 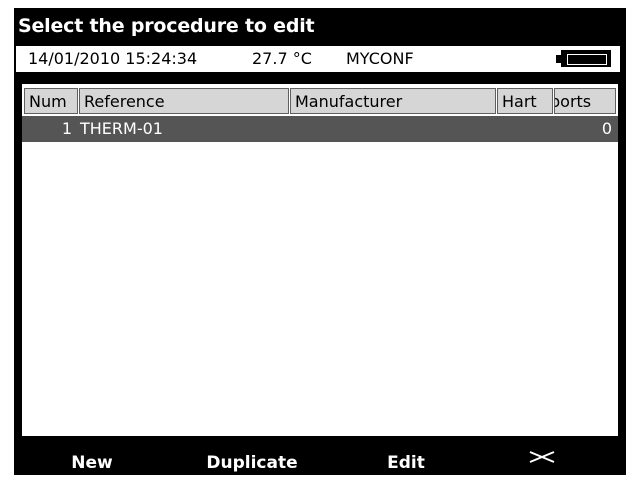 I want to click on table-header: Num Reference Manufacturer Hart ports, so click(x=320, y=101).